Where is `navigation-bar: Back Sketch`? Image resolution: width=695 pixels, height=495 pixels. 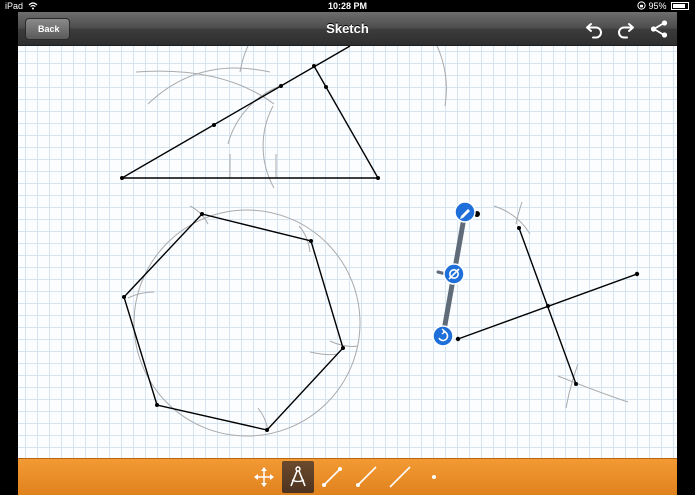 navigation-bar: Back Sketch is located at coordinates (347, 29).